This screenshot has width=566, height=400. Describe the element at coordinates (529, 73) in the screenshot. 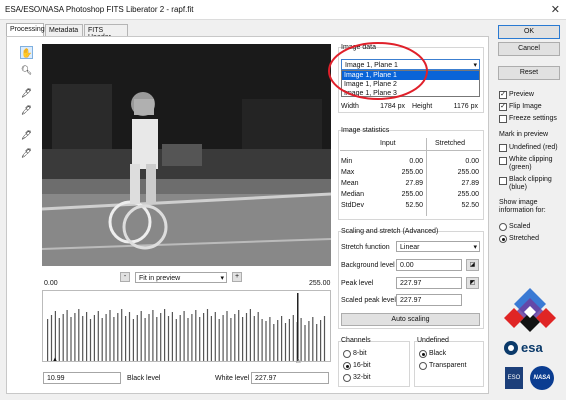

I see `reset-button: Reset` at that location.